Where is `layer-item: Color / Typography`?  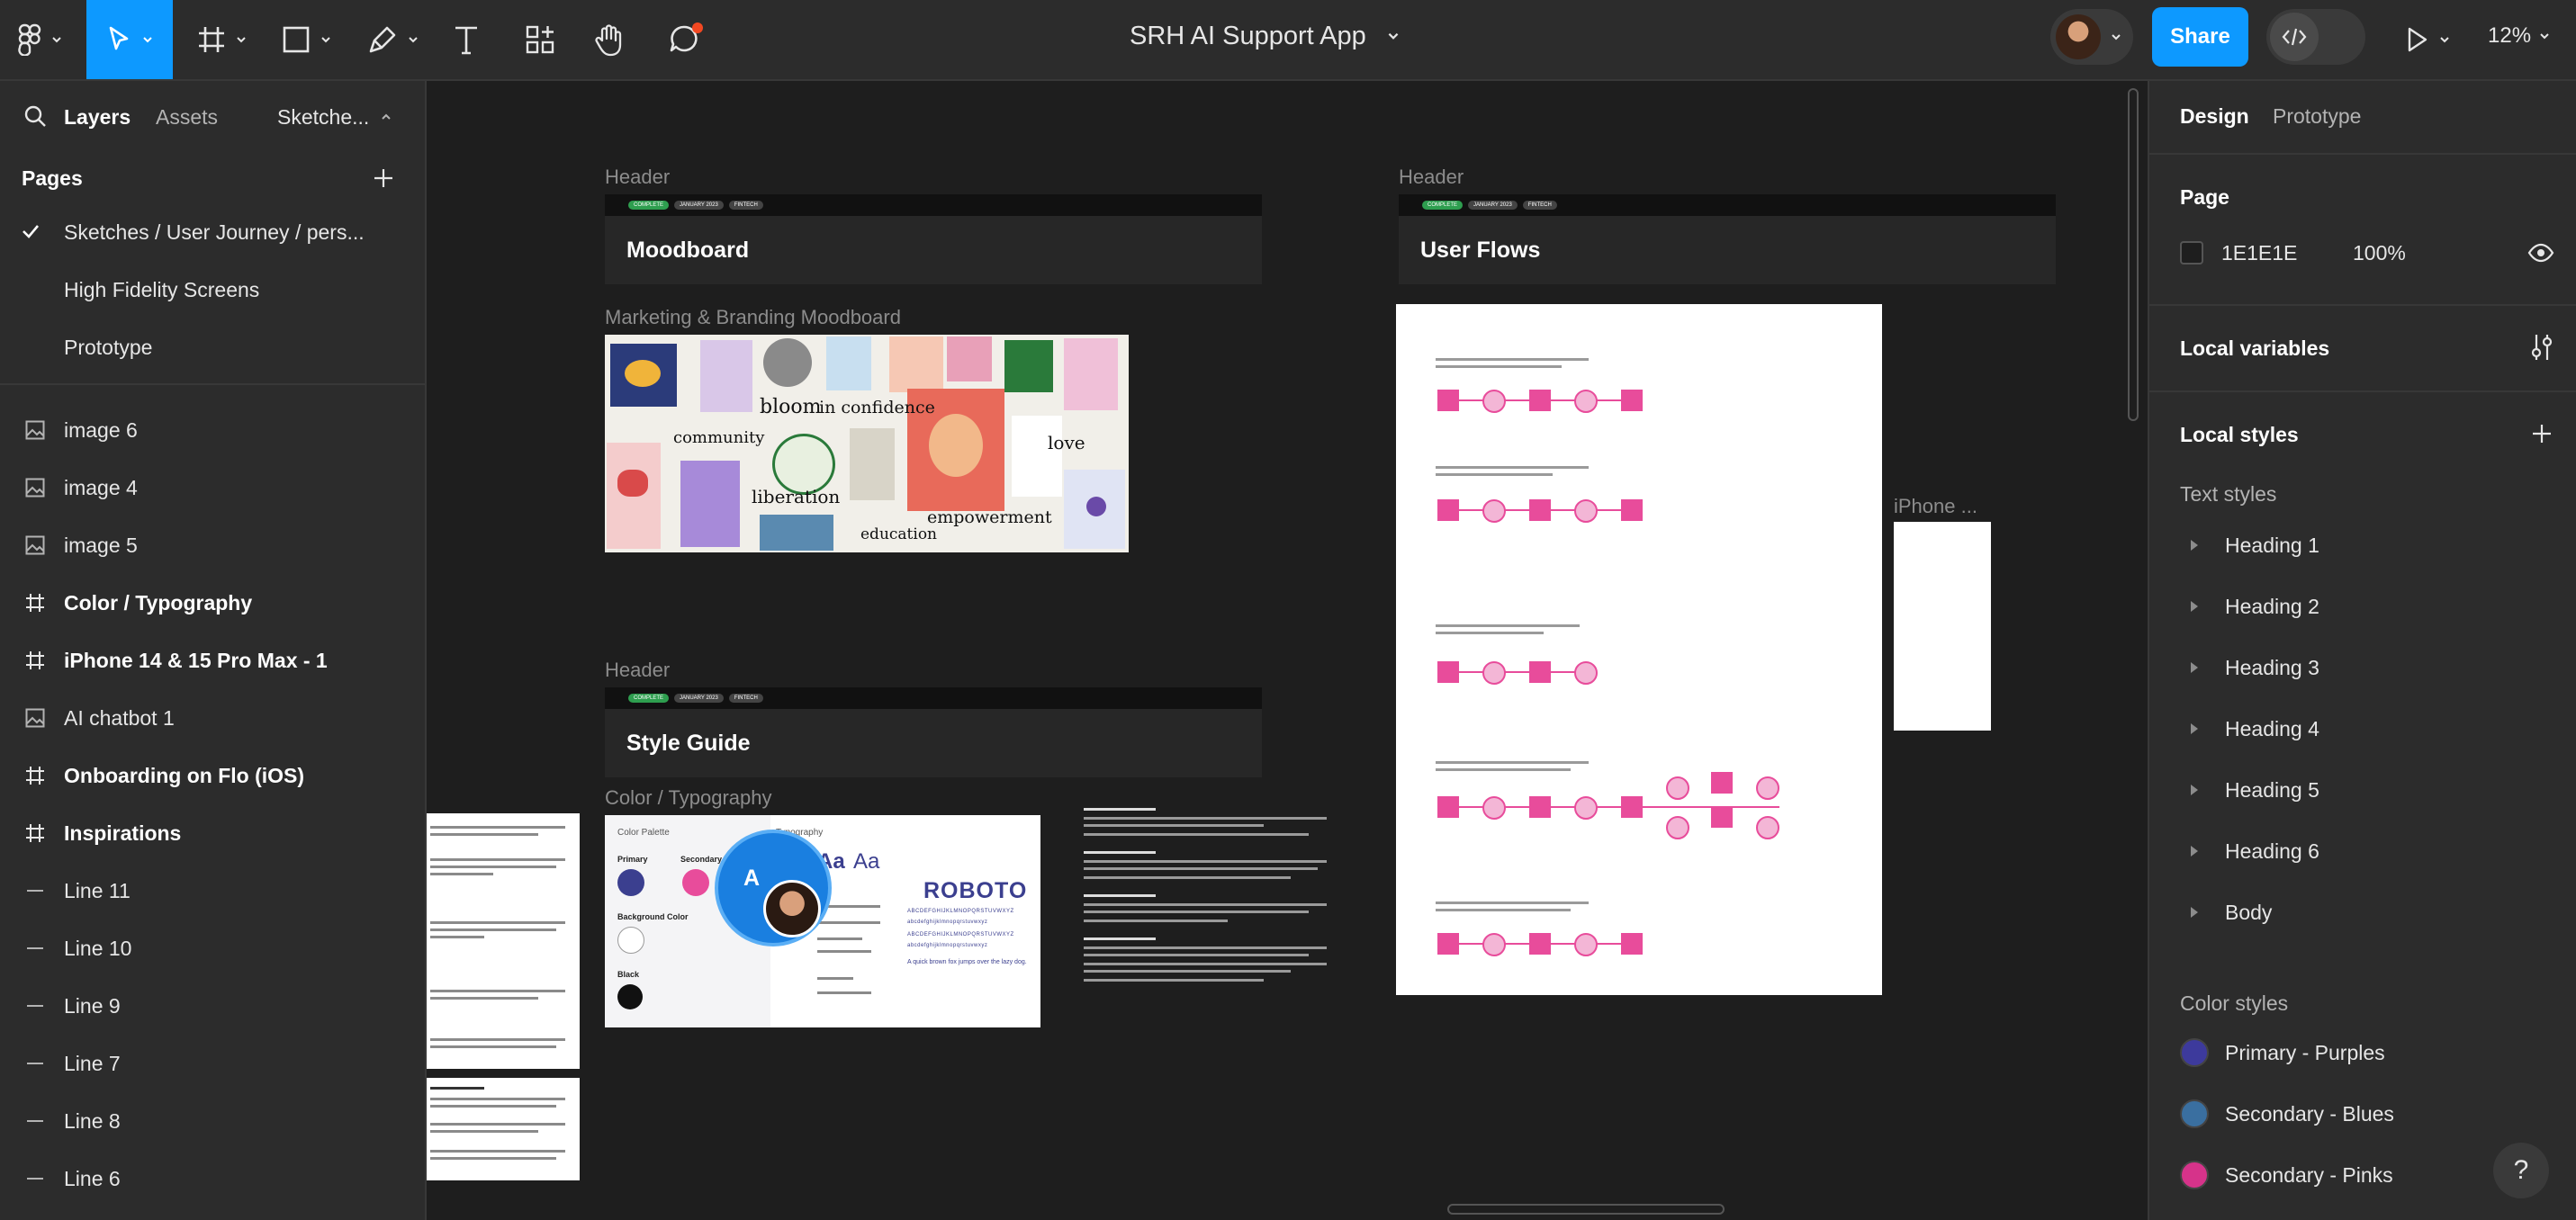 layer-item: Color / Typography is located at coordinates (212, 603).